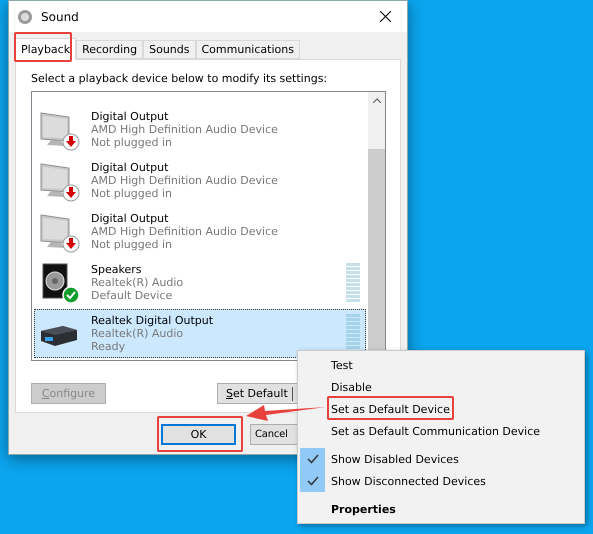 The width and height of the screenshot is (593, 534). Describe the element at coordinates (179, 78) in the screenshot. I see `instruction-text: Select a playback device below to modify its settings:` at that location.